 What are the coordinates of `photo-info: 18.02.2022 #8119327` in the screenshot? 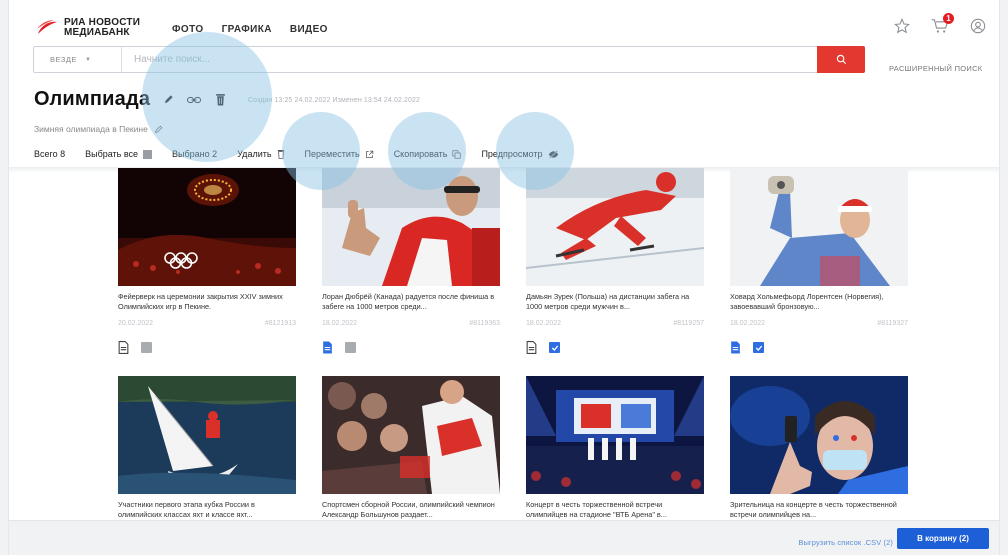 It's located at (819, 323).